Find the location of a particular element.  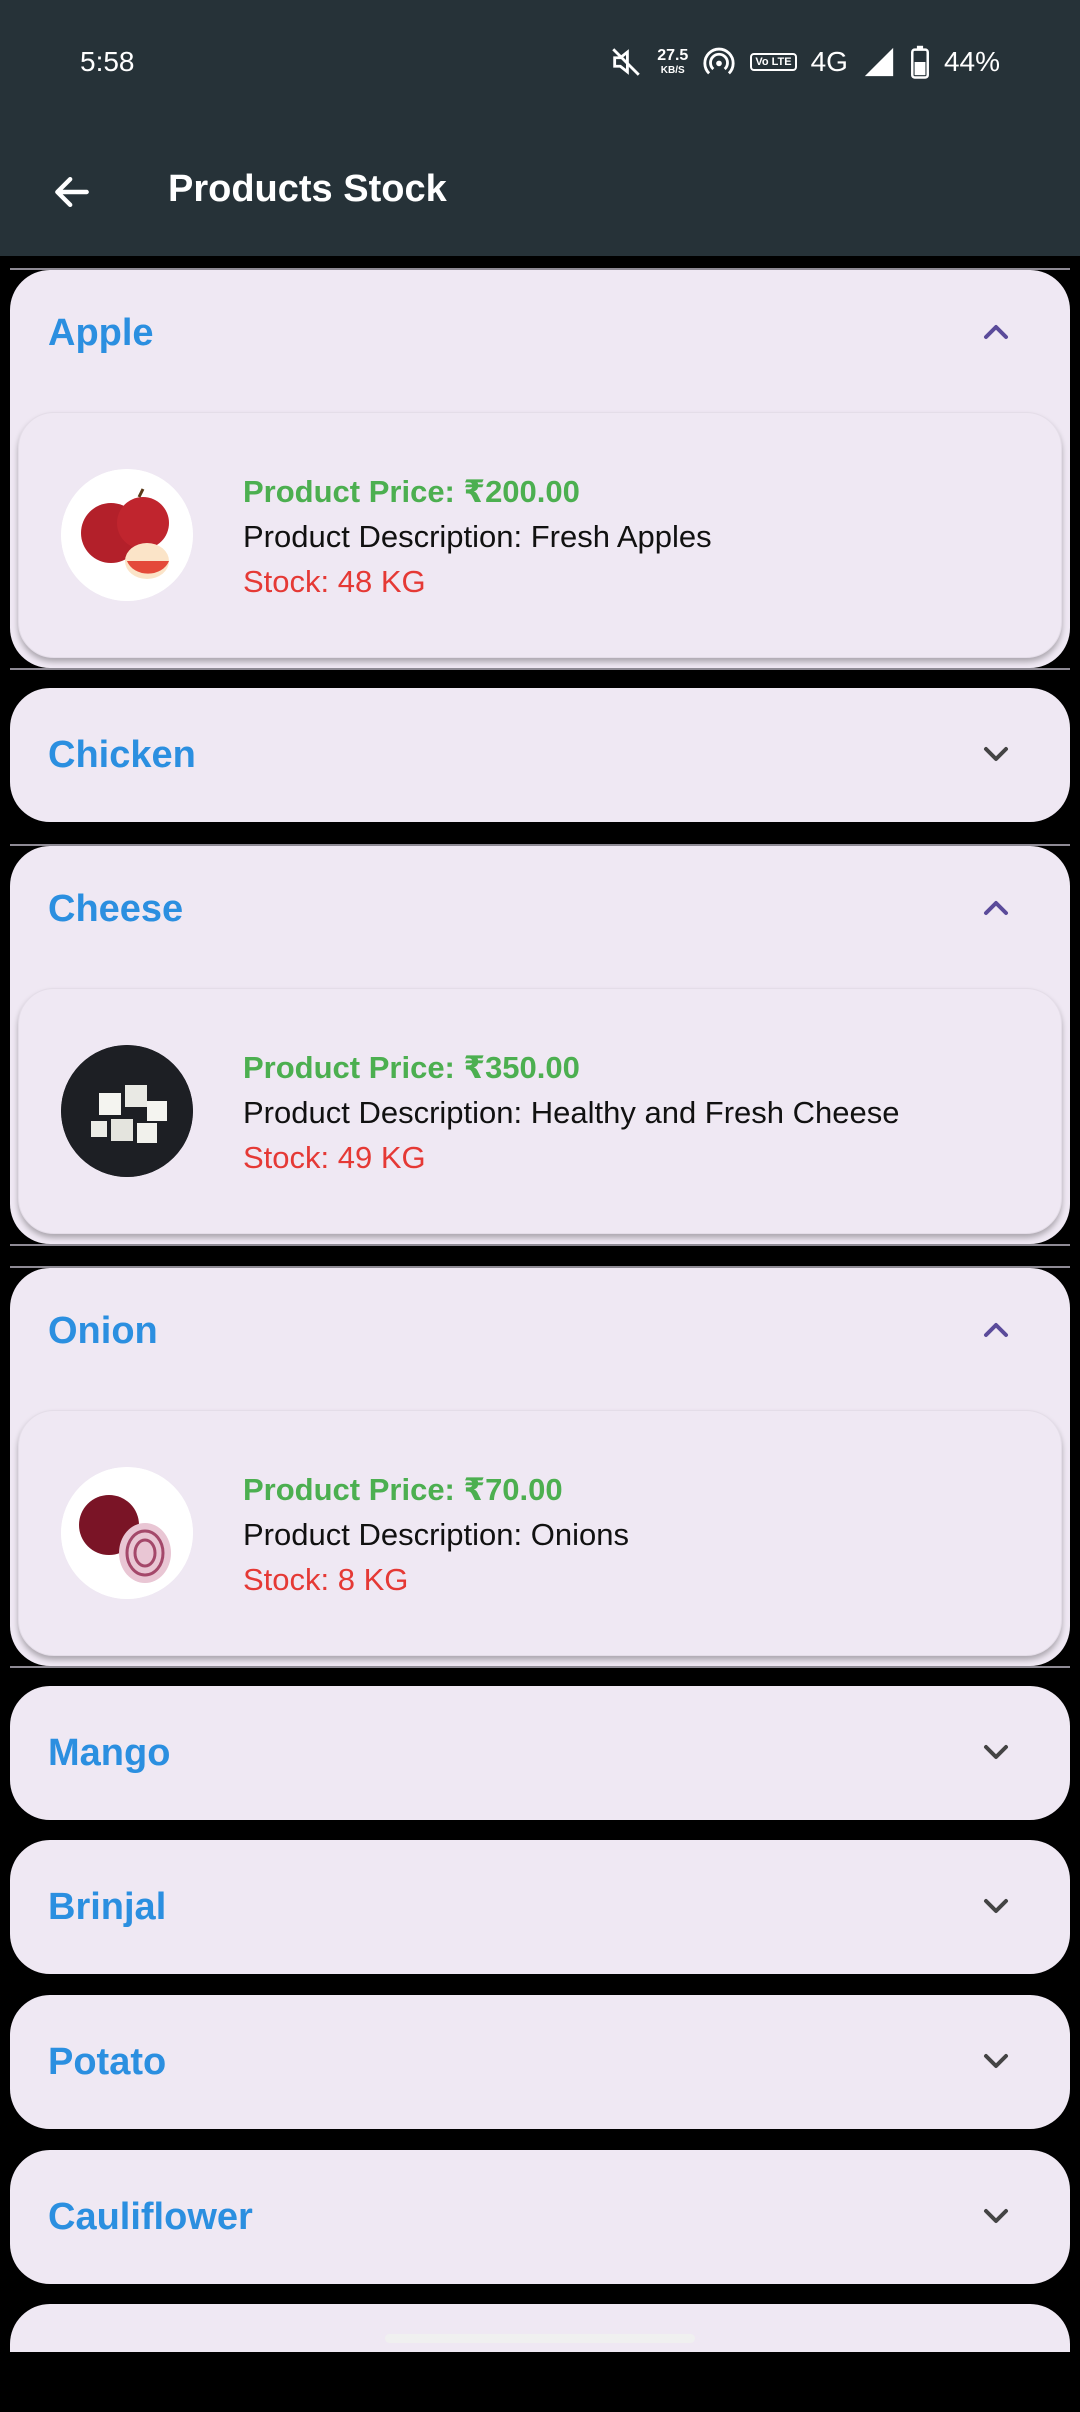

product-price: Product Price: ₹70.00 is located at coordinates (403, 1489).